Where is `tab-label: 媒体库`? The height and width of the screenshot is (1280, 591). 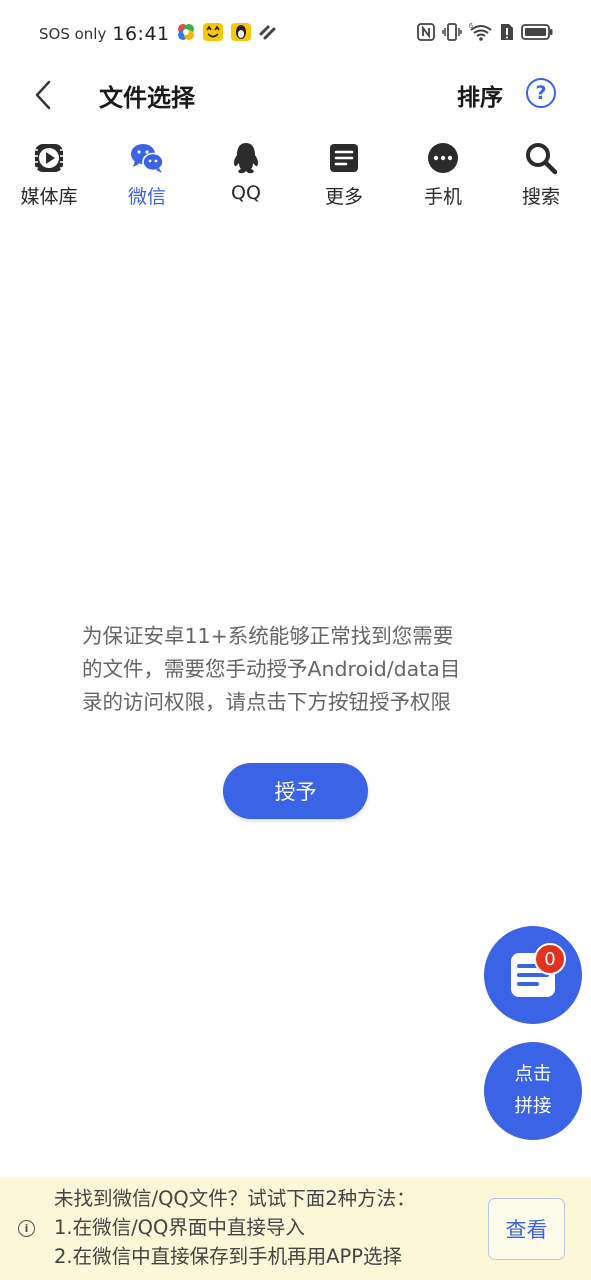
tab-label: 媒体库 is located at coordinates (49, 197).